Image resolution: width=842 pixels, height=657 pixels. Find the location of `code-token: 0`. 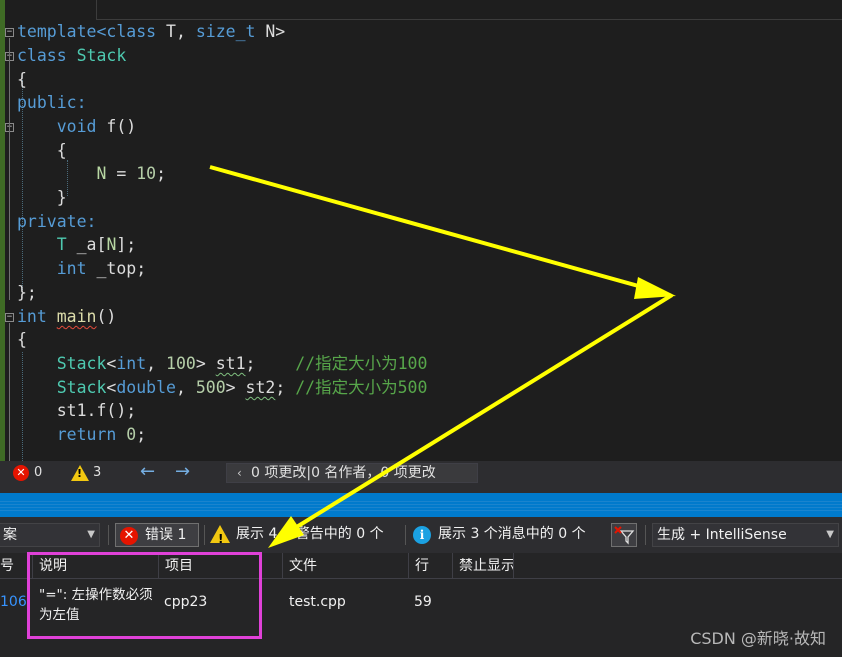

code-token: 0 is located at coordinates (131, 434).